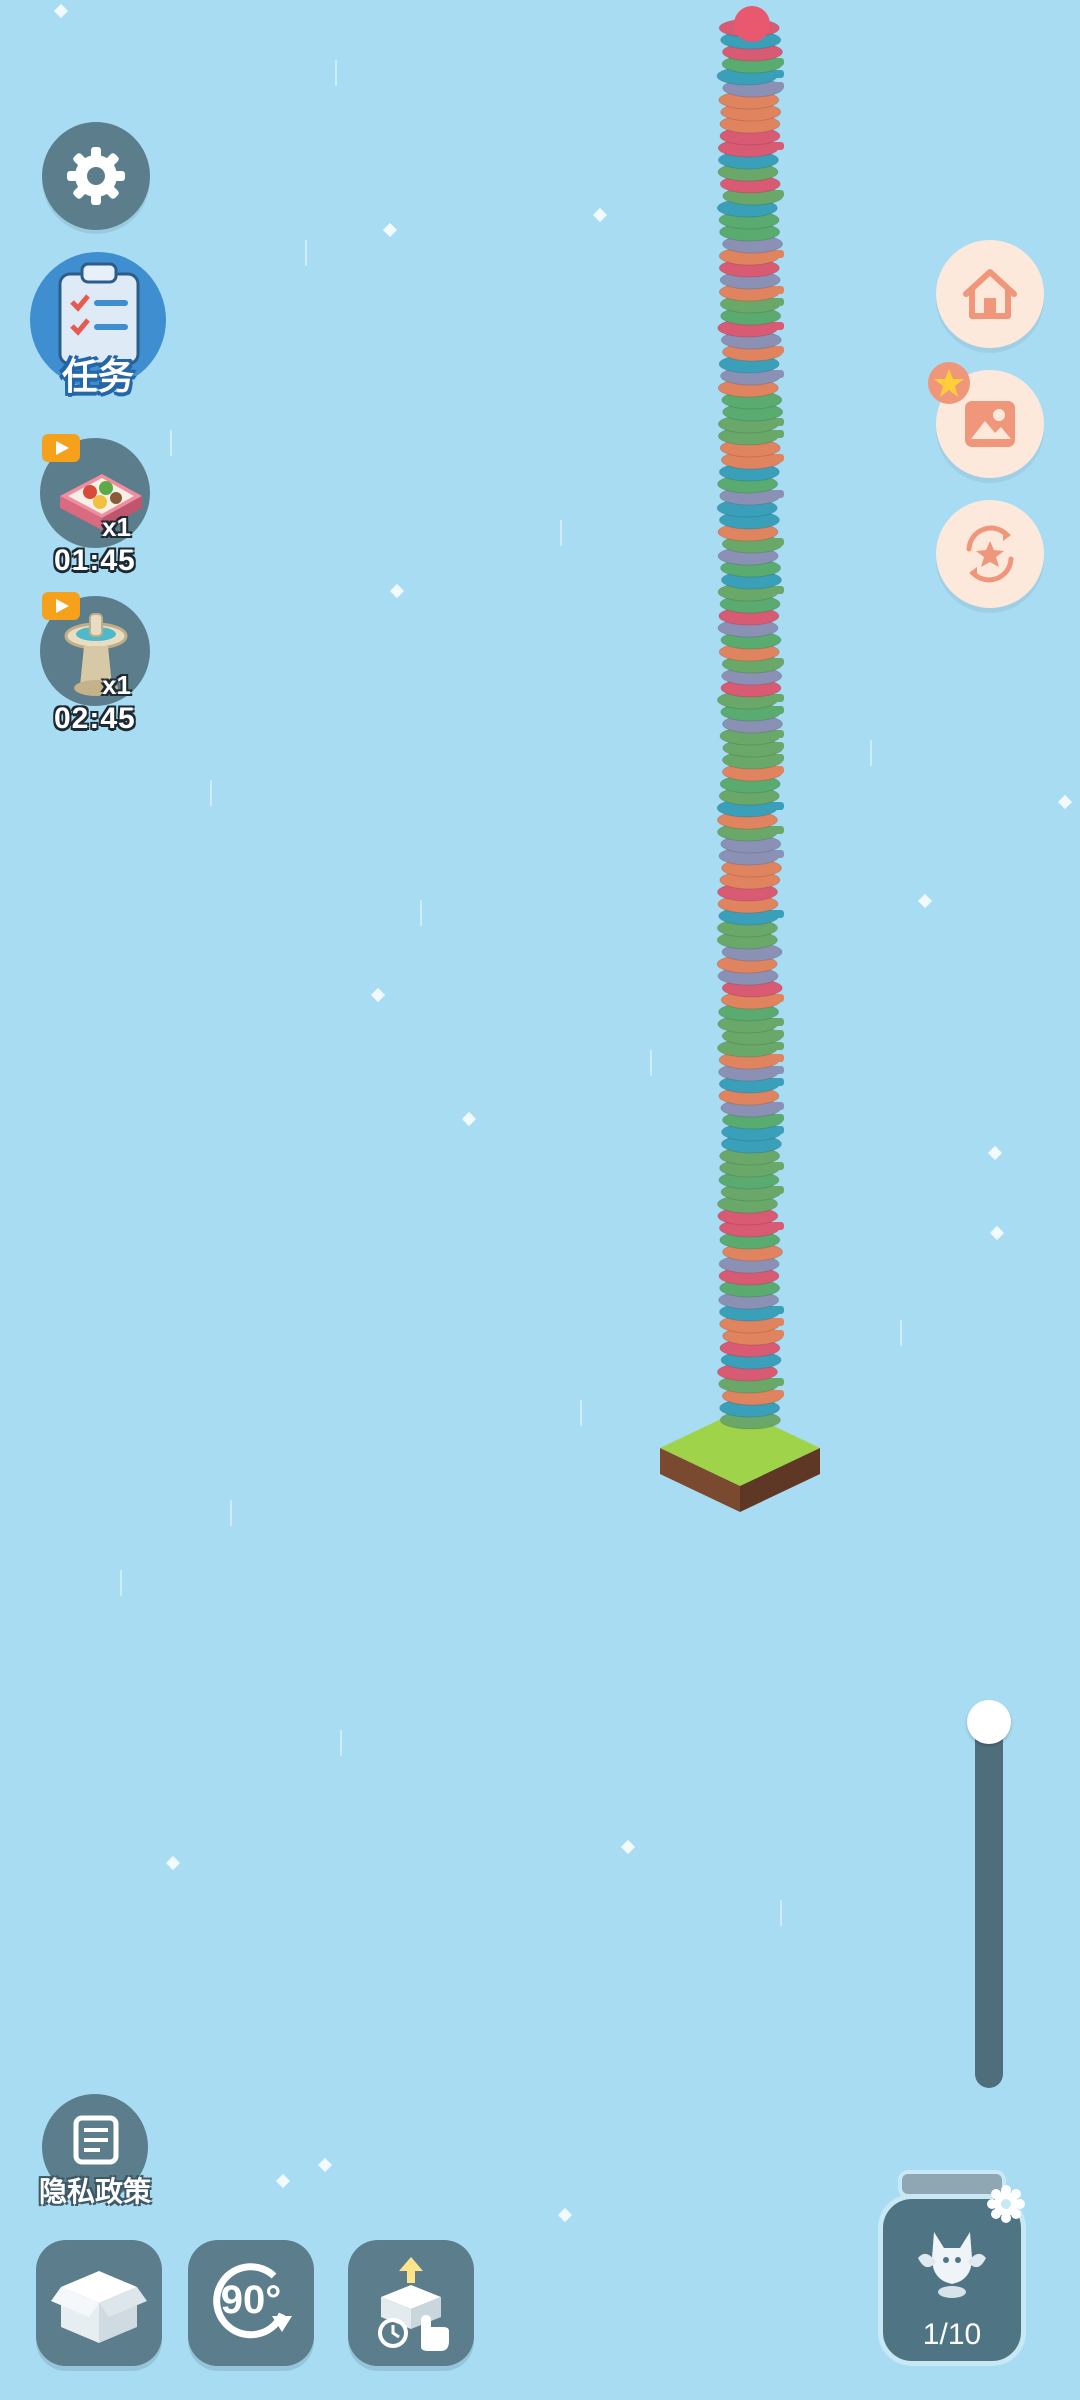 The image size is (1080, 2400). What do you see at coordinates (952, 2334) in the screenshot?
I see `jar-progress-text: 1/10` at bounding box center [952, 2334].